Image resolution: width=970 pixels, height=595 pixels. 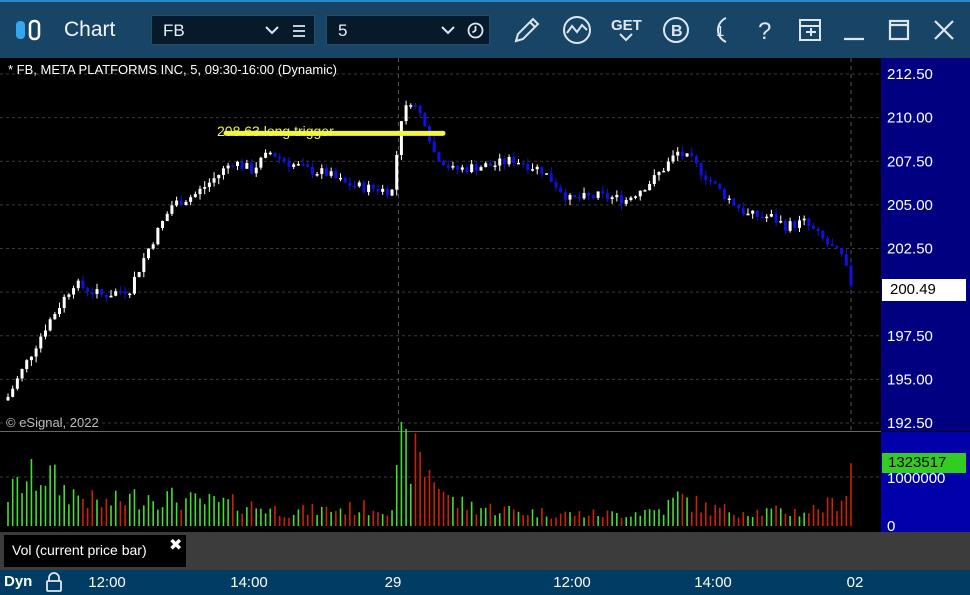 I want to click on x-tick: 14:00, so click(x=249, y=582).